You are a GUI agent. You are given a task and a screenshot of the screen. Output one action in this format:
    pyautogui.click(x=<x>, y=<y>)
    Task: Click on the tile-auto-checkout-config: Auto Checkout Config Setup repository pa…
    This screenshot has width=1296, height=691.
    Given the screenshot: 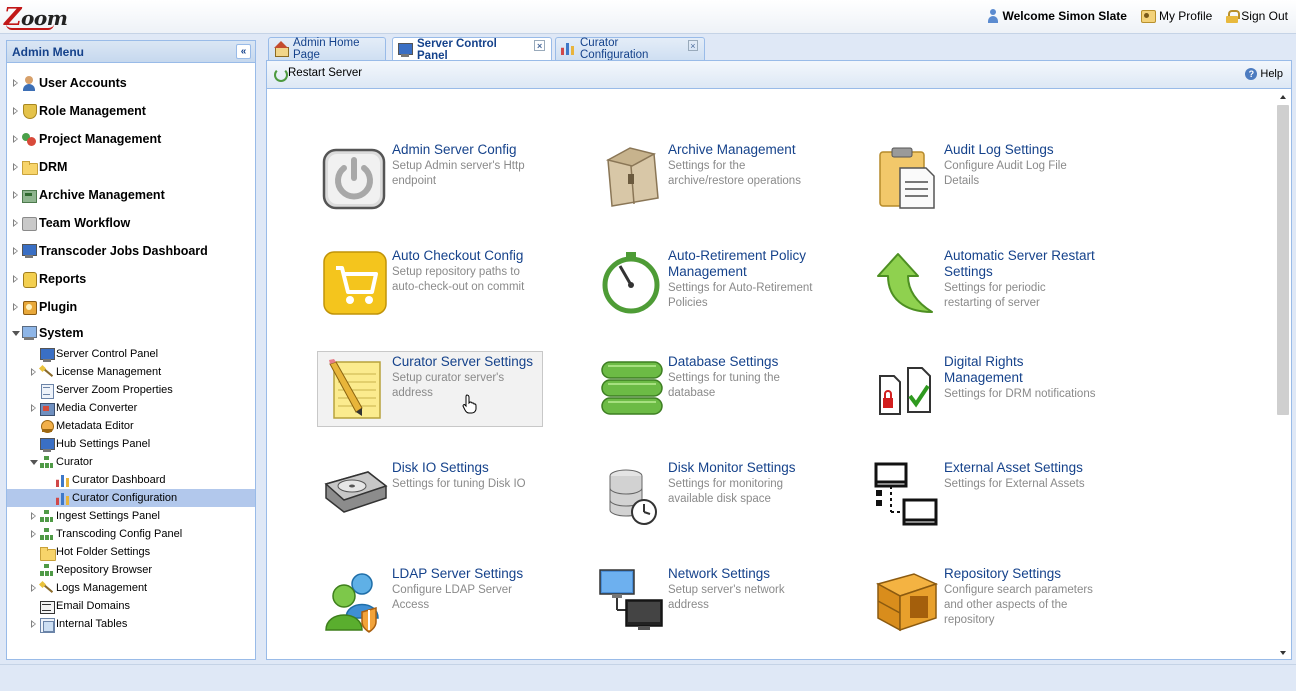 What is the action you would take?
    pyautogui.click(x=430, y=283)
    